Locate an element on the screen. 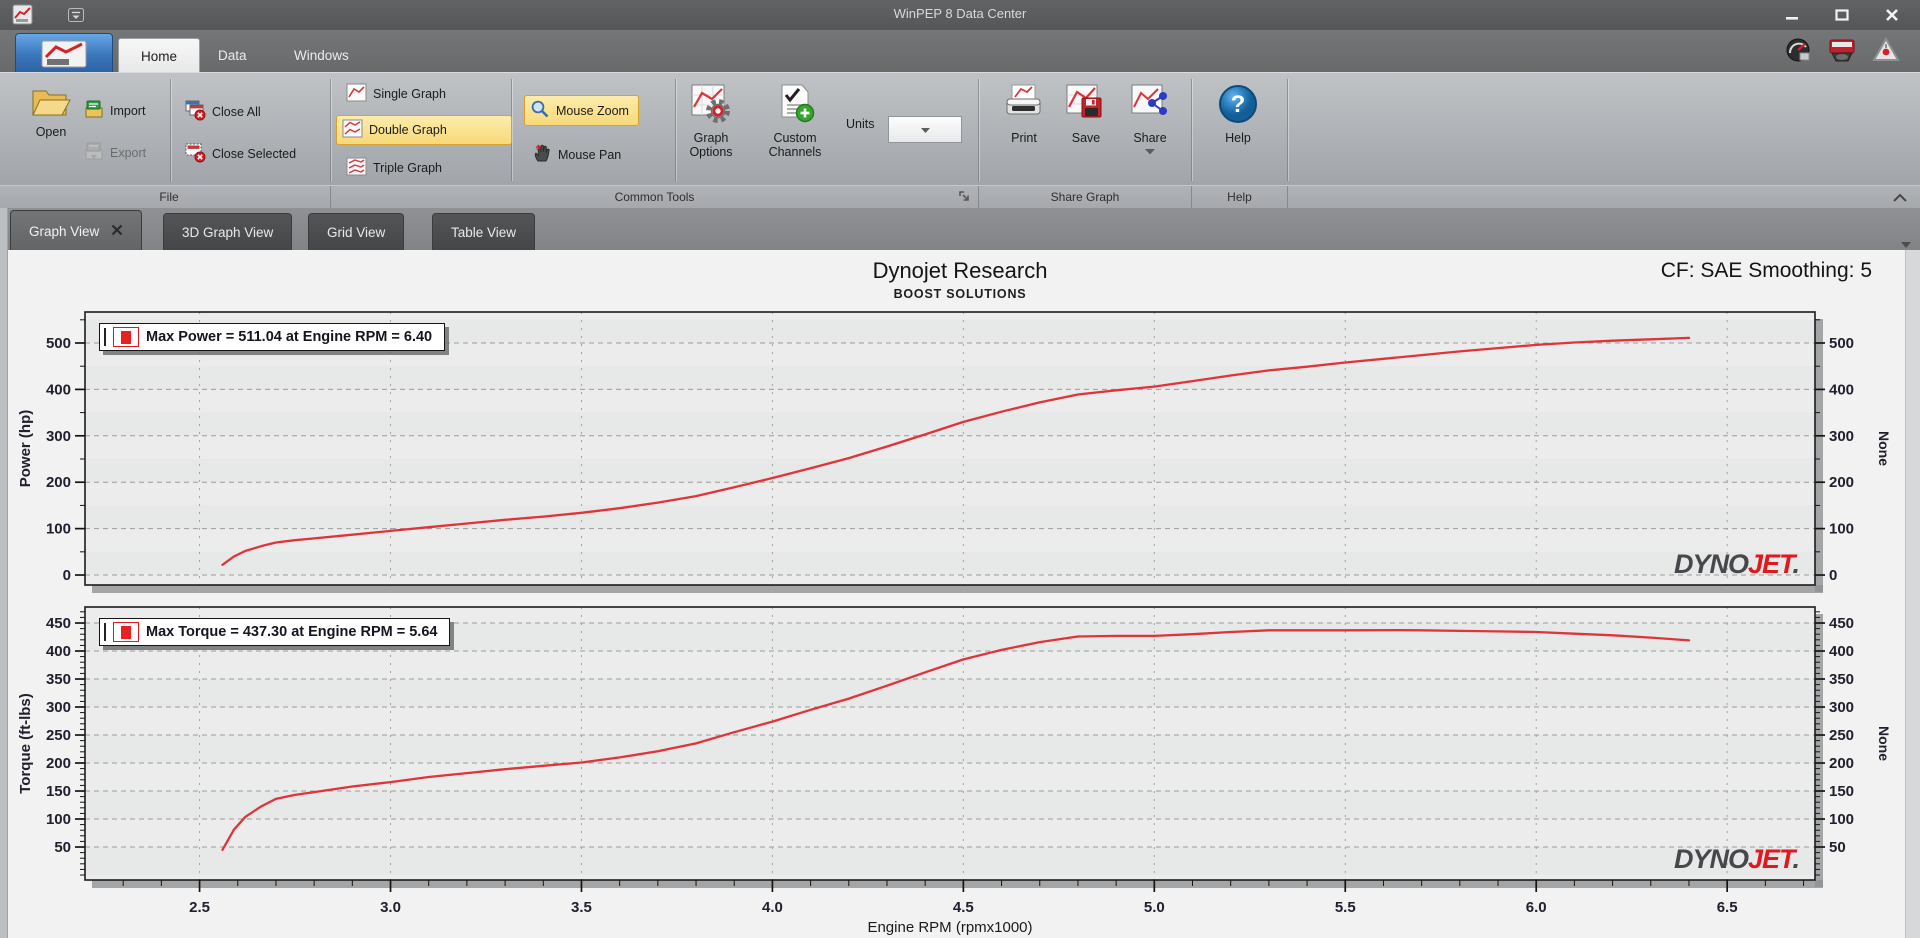 The width and height of the screenshot is (1920, 938). svg-text: 6.5 is located at coordinates (1727, 907).